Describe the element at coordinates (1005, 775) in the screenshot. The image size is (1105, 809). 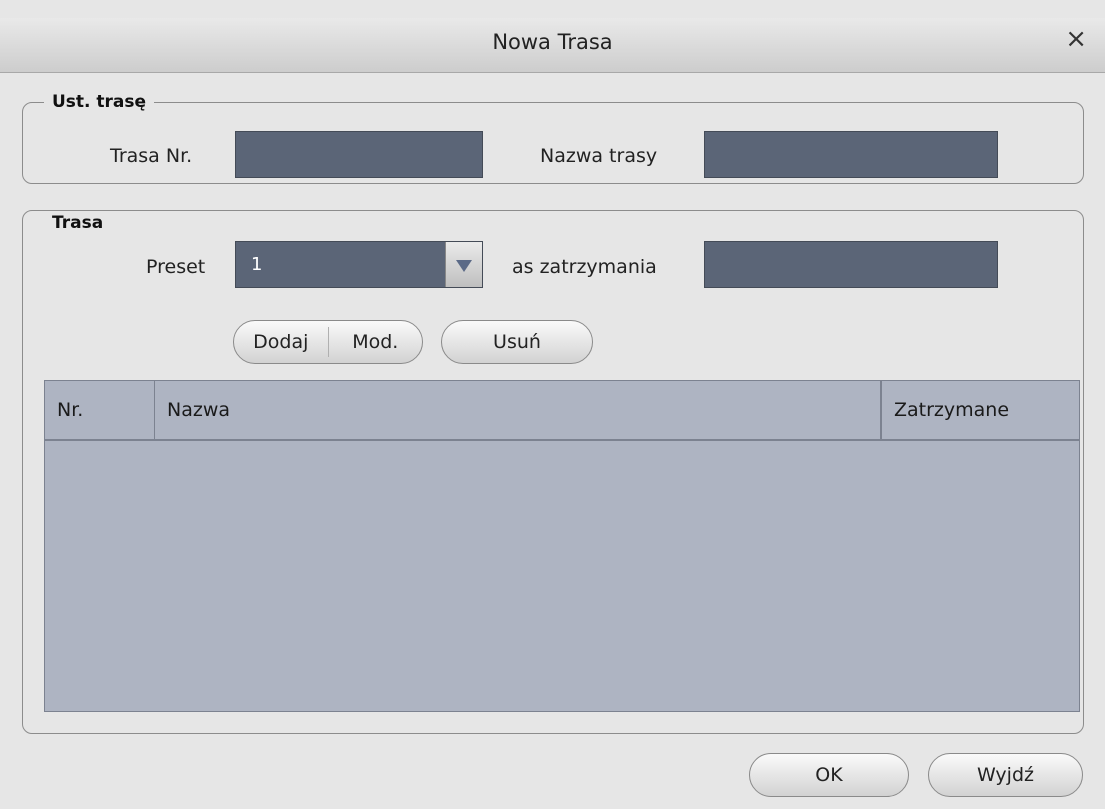
I see `exit-button: Wyjdź` at that location.